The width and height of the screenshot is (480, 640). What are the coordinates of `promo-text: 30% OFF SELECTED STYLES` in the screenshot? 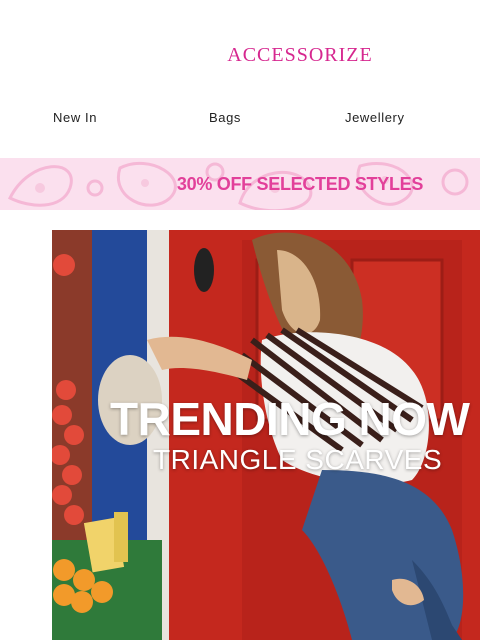 It's located at (300, 184).